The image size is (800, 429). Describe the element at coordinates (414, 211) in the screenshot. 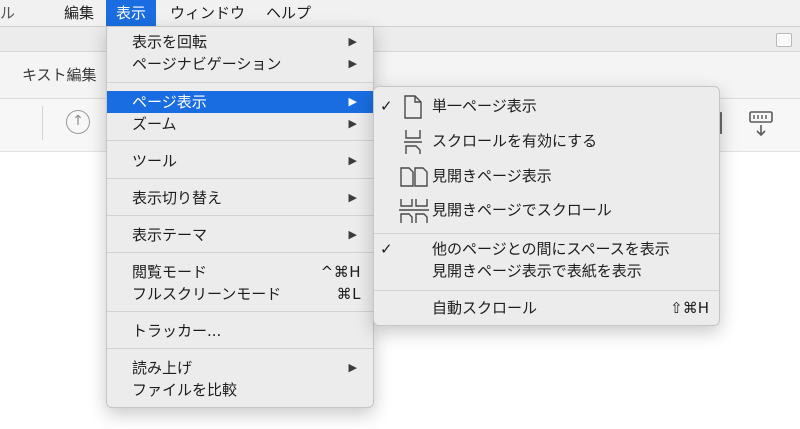

I see `two-page-scroll-icon` at that location.